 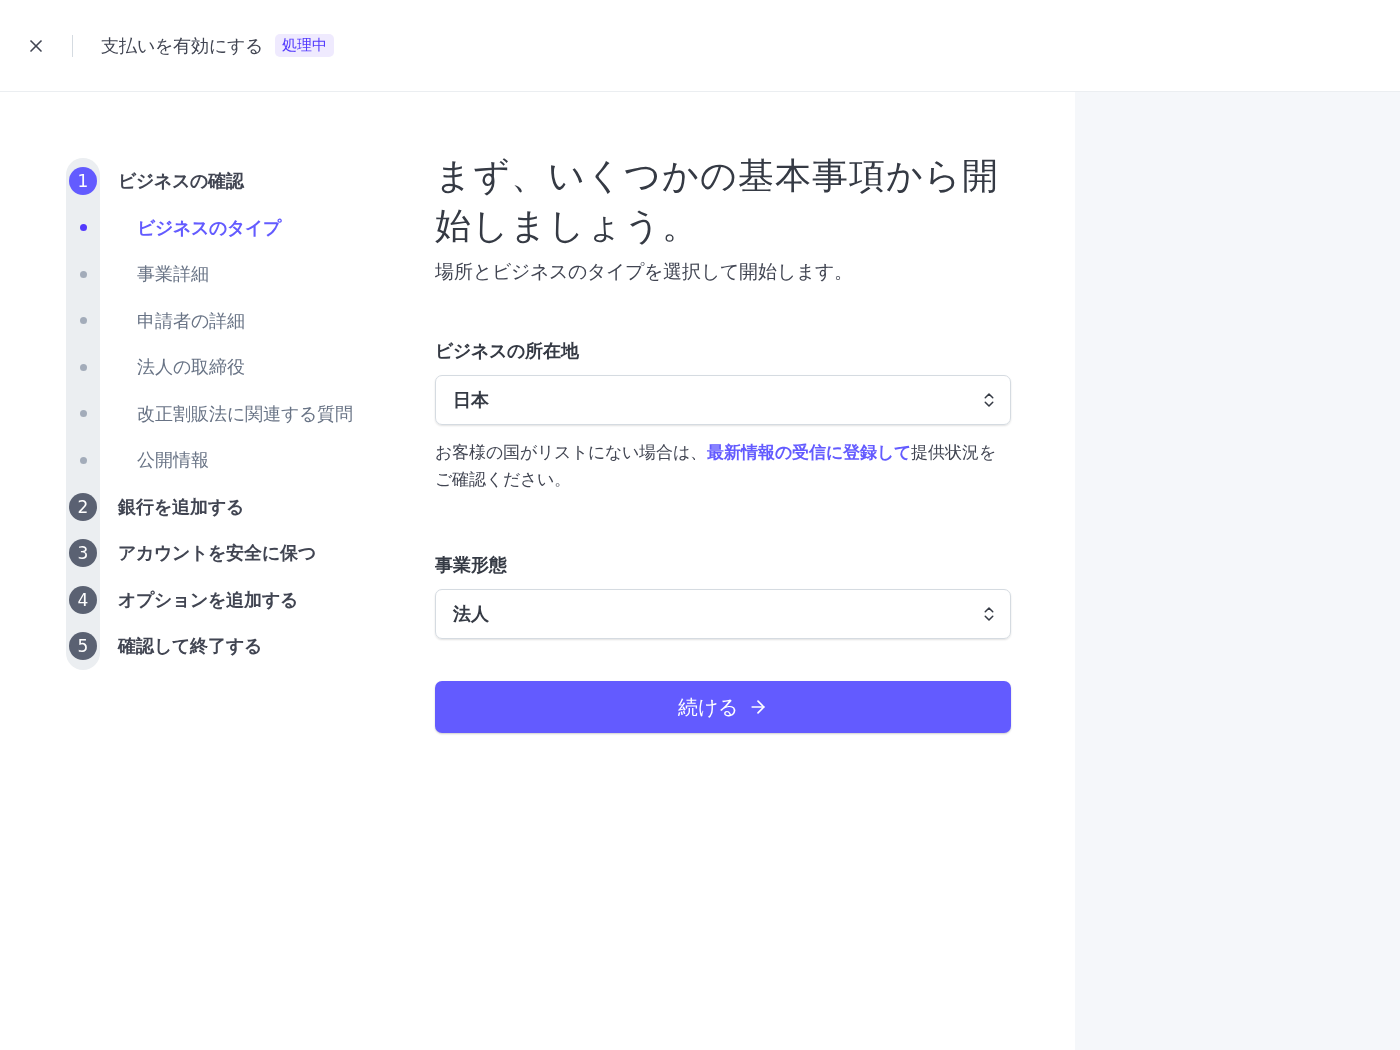 I want to click on step-label: 銀行を追加する, so click(x=181, y=506).